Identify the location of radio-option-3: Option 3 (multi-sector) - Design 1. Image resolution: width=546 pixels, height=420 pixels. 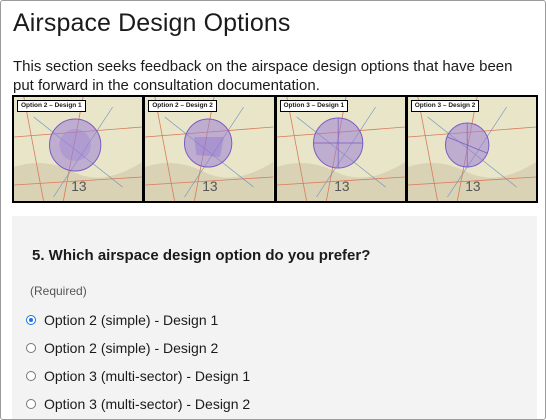
(138, 376).